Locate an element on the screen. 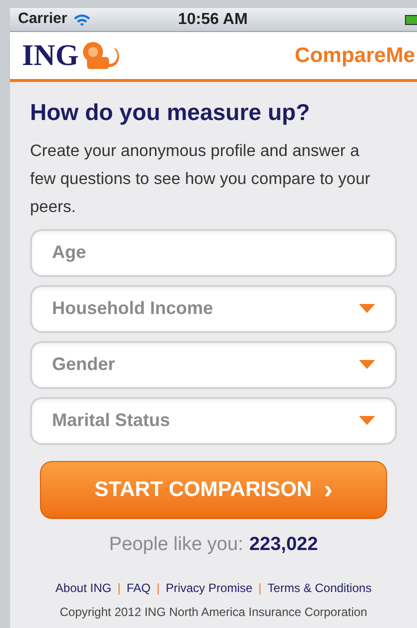 The height and width of the screenshot is (628, 417). people-count: 223,022 is located at coordinates (283, 544).